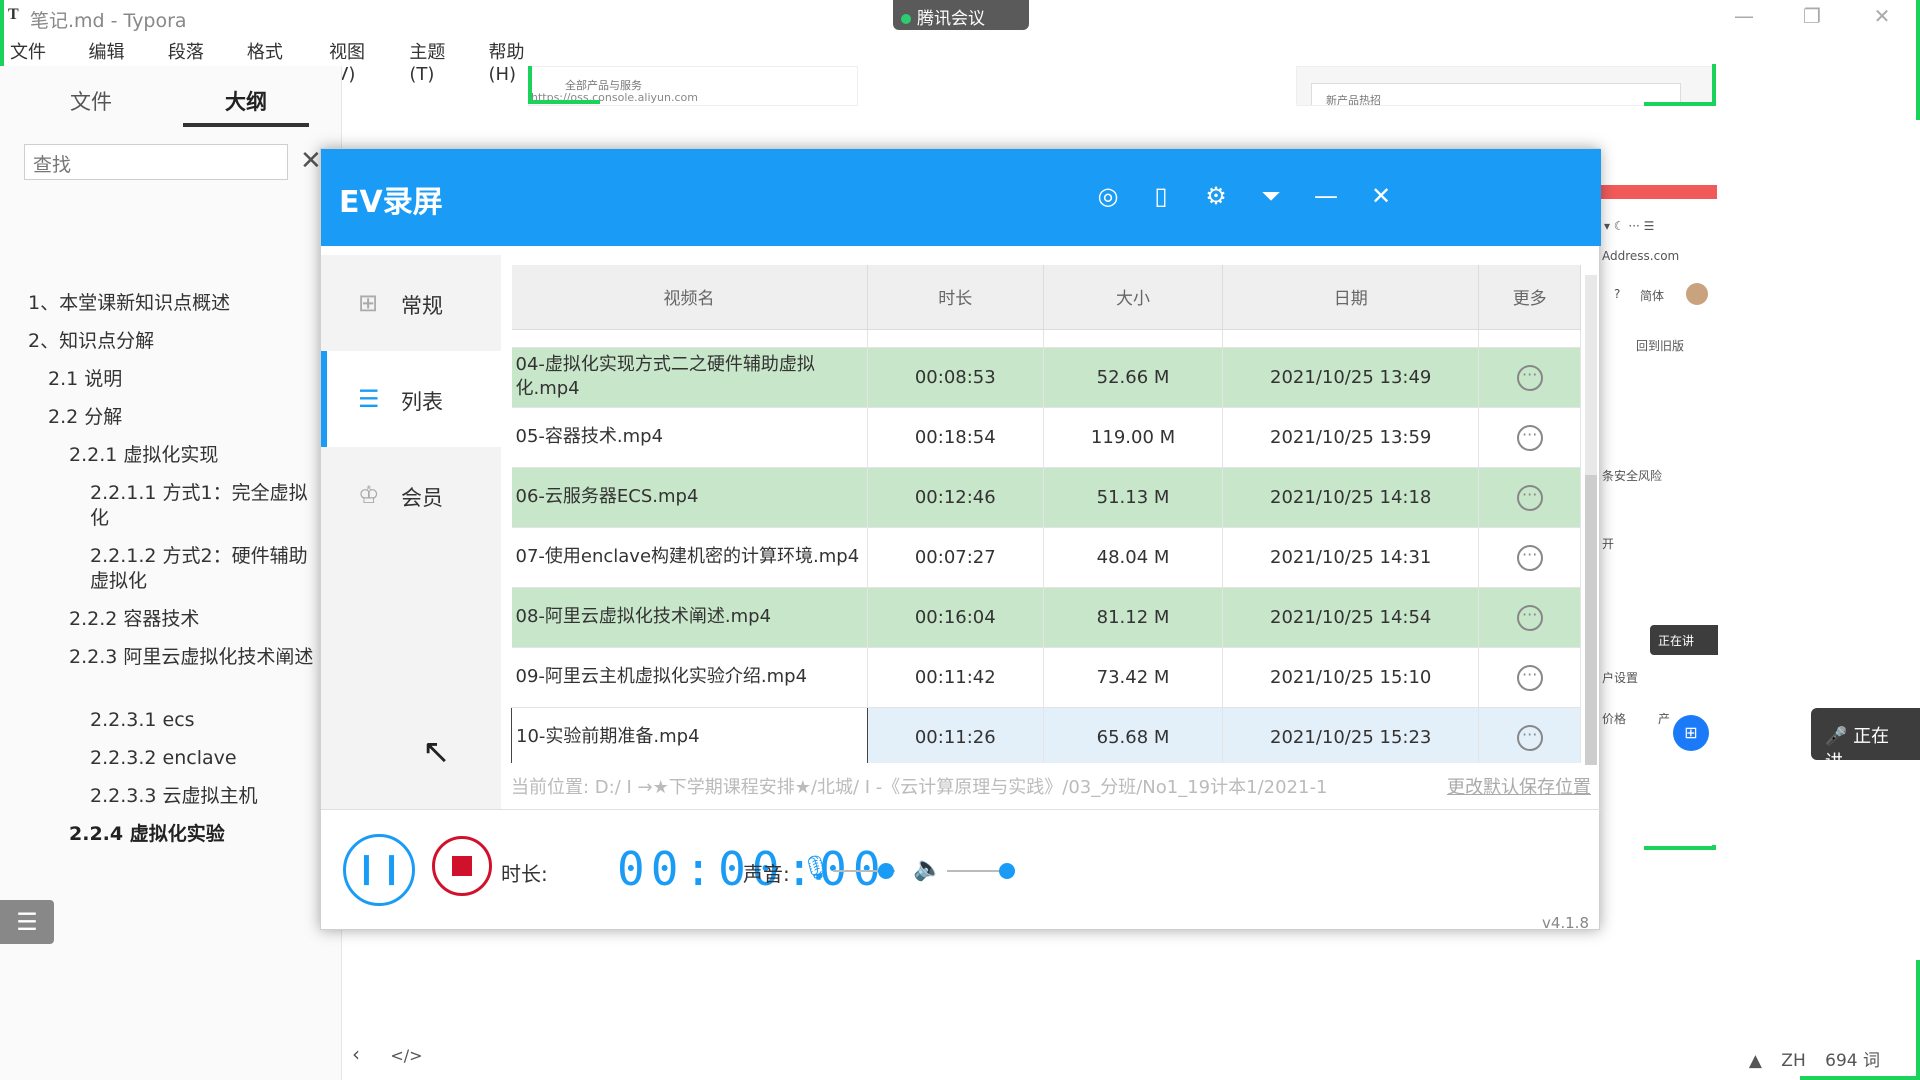 This screenshot has width=1920, height=1080. Describe the element at coordinates (1351, 297) in the screenshot. I see `column-header-date: 日期` at that location.